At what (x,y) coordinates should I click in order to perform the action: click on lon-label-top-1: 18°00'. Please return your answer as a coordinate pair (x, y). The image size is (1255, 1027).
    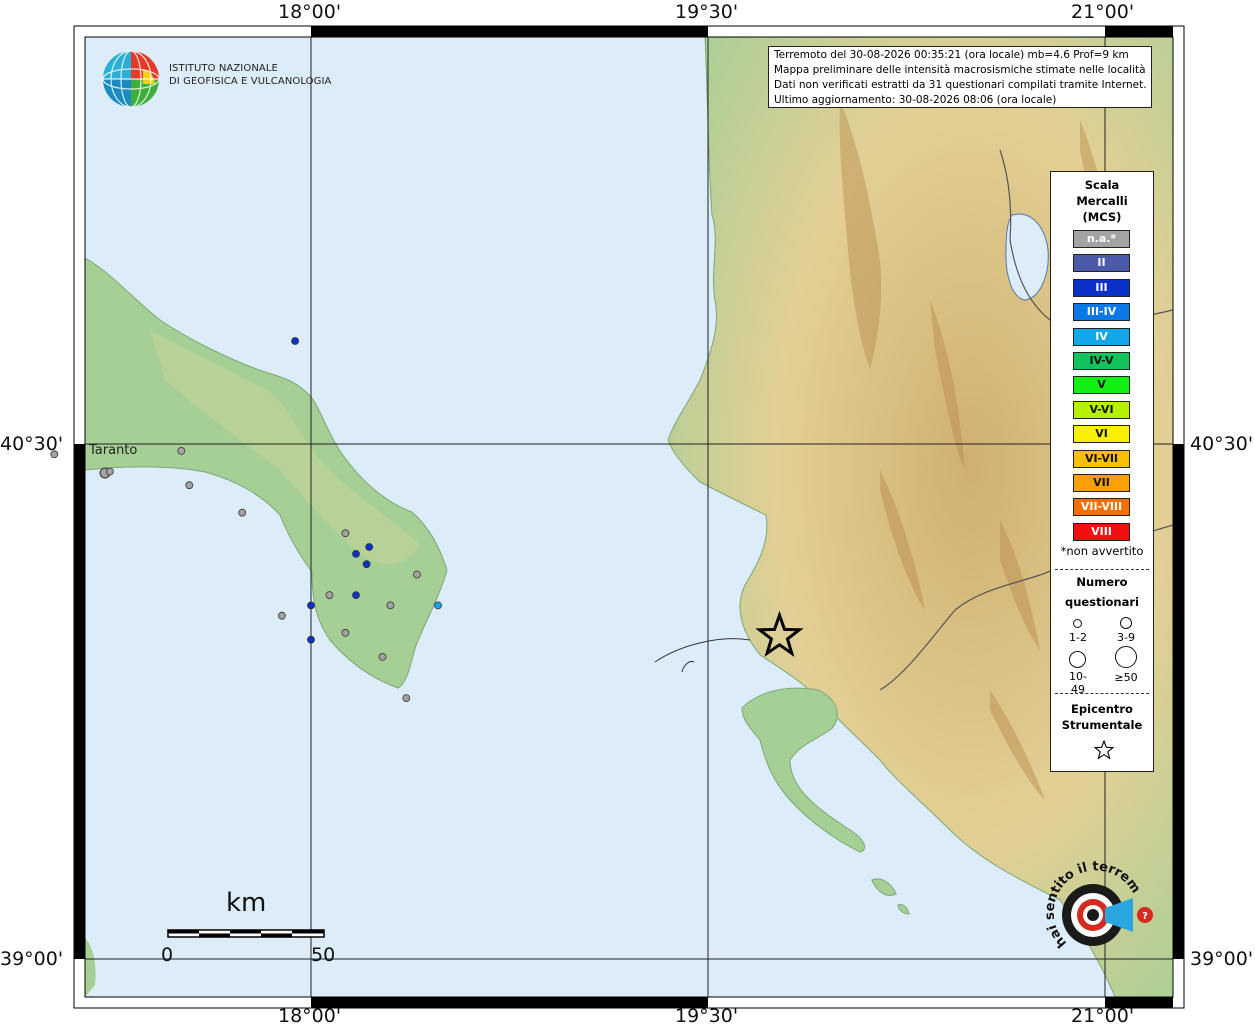
    Looking at the image, I should click on (310, 12).